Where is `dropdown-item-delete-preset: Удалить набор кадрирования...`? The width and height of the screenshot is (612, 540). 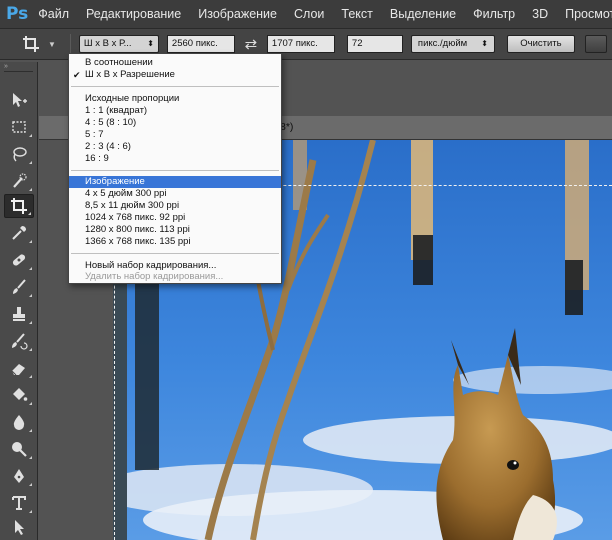
dropdown-item-delete-preset: Удалить набор кадрирования... is located at coordinates (154, 276).